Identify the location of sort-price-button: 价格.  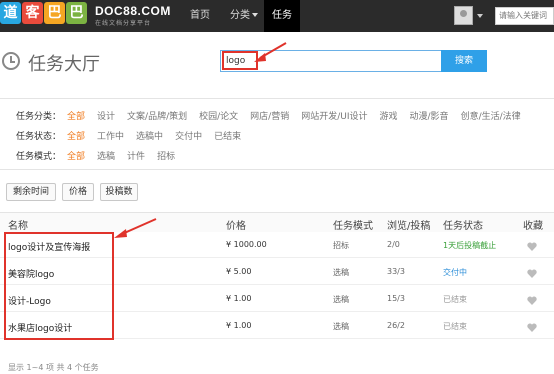
(78, 192).